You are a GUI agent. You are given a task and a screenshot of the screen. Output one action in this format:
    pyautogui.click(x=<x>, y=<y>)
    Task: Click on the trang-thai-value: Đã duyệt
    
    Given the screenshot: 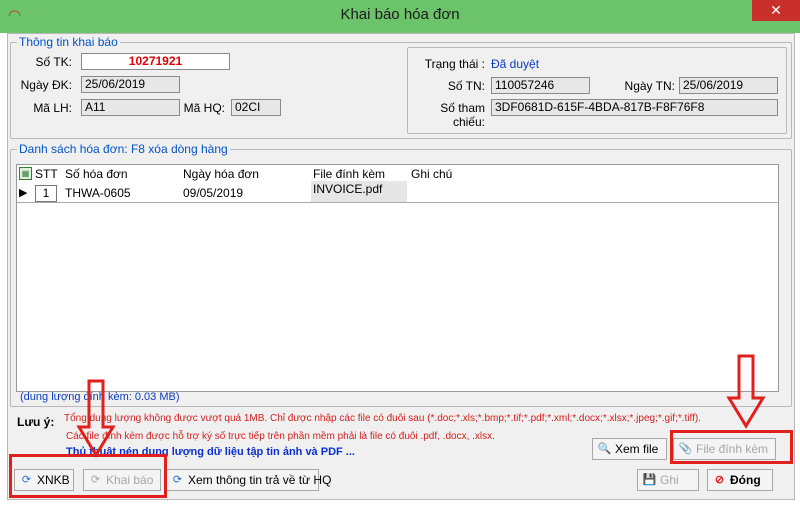 What is the action you would take?
    pyautogui.click(x=515, y=64)
    